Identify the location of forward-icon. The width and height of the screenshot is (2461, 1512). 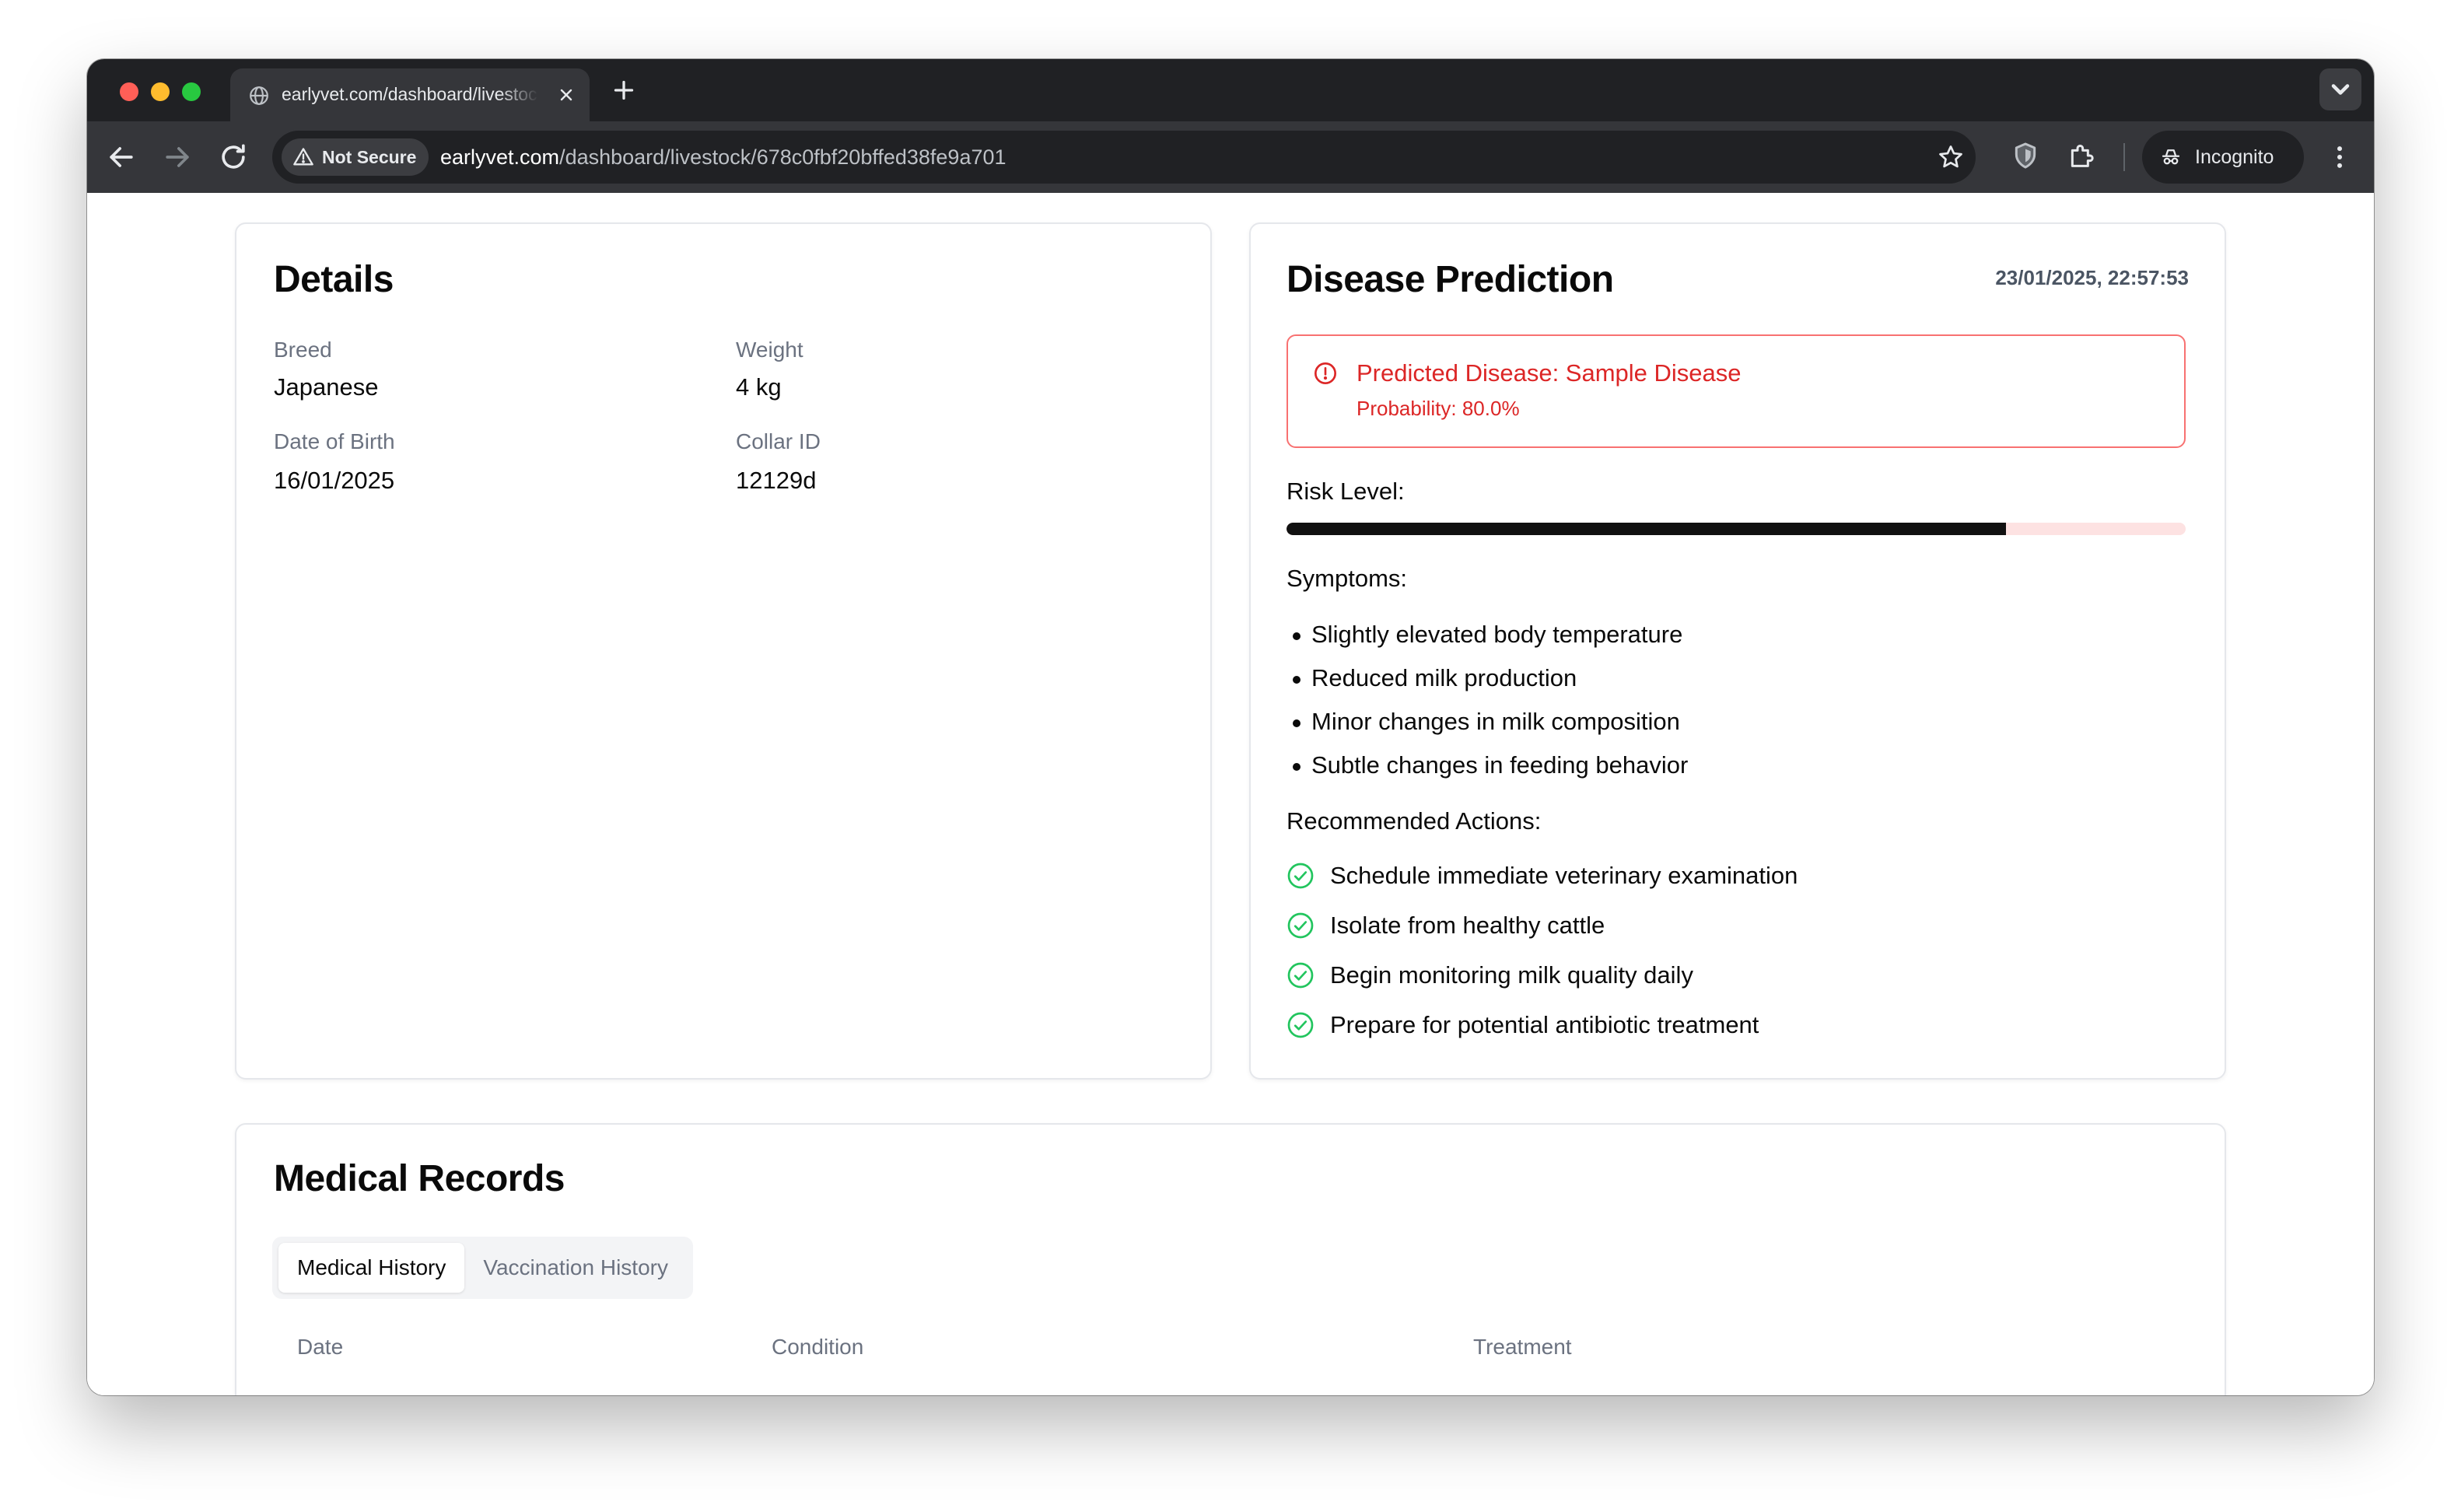
(177, 157).